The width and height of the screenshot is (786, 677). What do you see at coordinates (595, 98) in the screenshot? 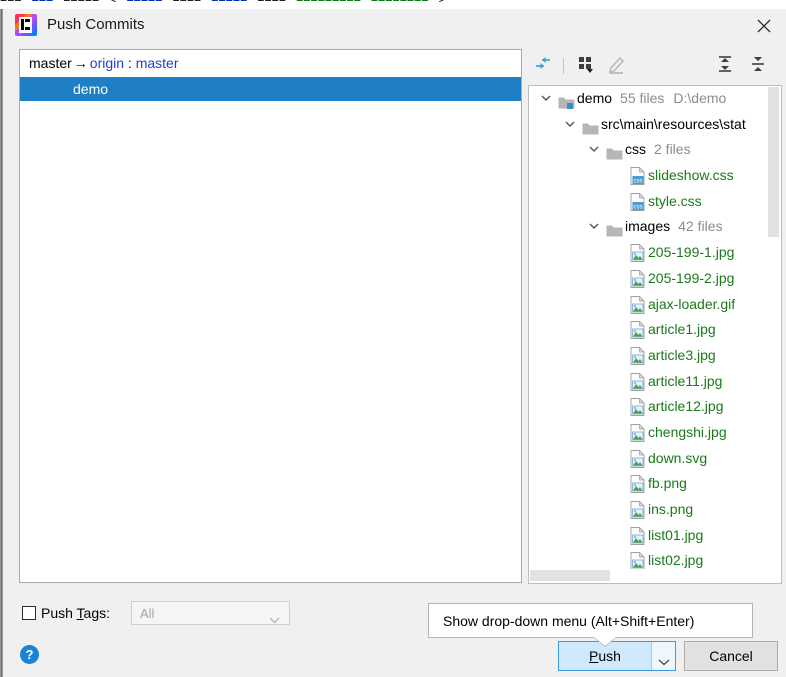
I see `tree-row-name: demo` at bounding box center [595, 98].